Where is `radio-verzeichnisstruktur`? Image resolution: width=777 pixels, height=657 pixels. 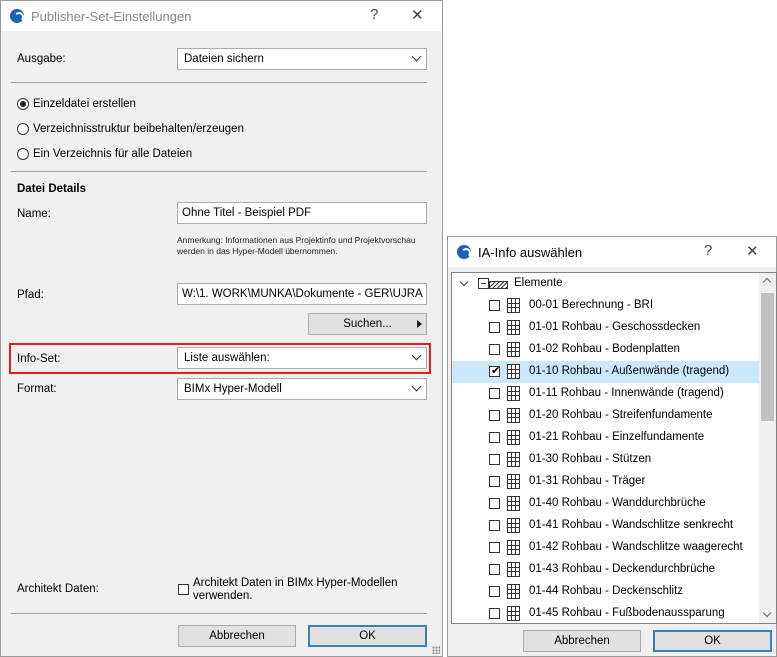 radio-verzeichnisstruktur is located at coordinates (23, 129).